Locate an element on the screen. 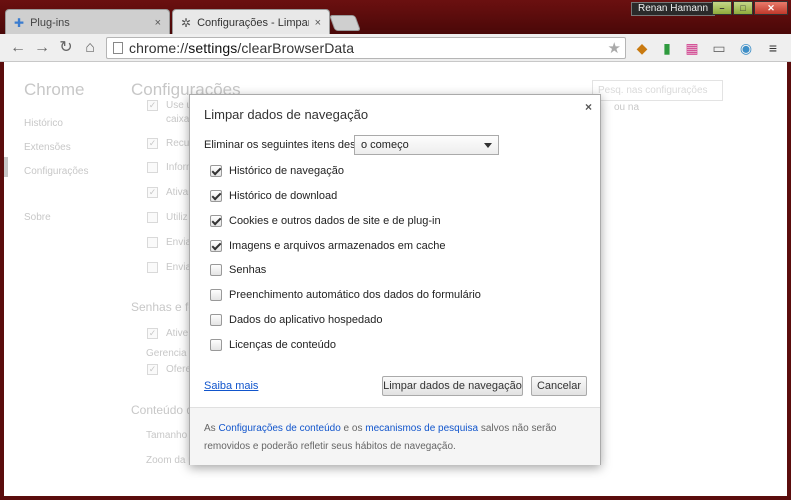  forward-icon: → is located at coordinates (42, 48).